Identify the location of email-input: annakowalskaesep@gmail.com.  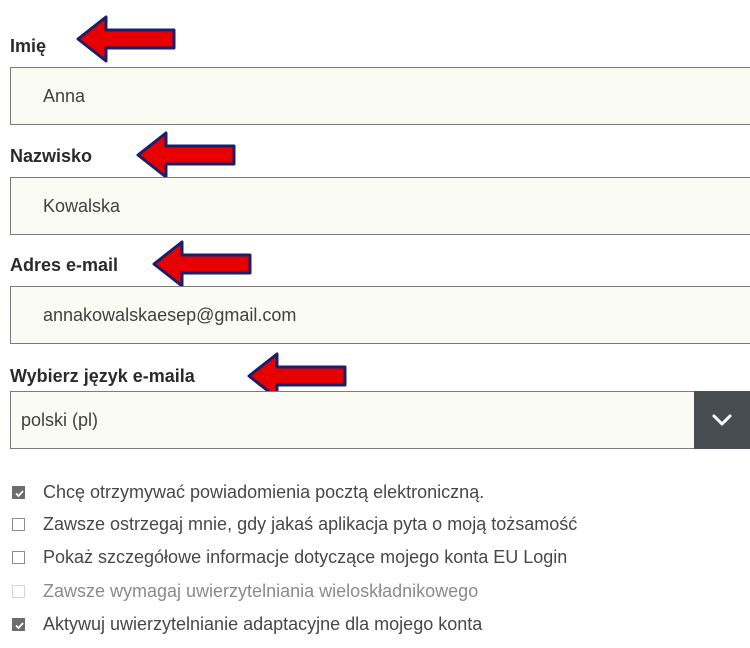
(380, 315).